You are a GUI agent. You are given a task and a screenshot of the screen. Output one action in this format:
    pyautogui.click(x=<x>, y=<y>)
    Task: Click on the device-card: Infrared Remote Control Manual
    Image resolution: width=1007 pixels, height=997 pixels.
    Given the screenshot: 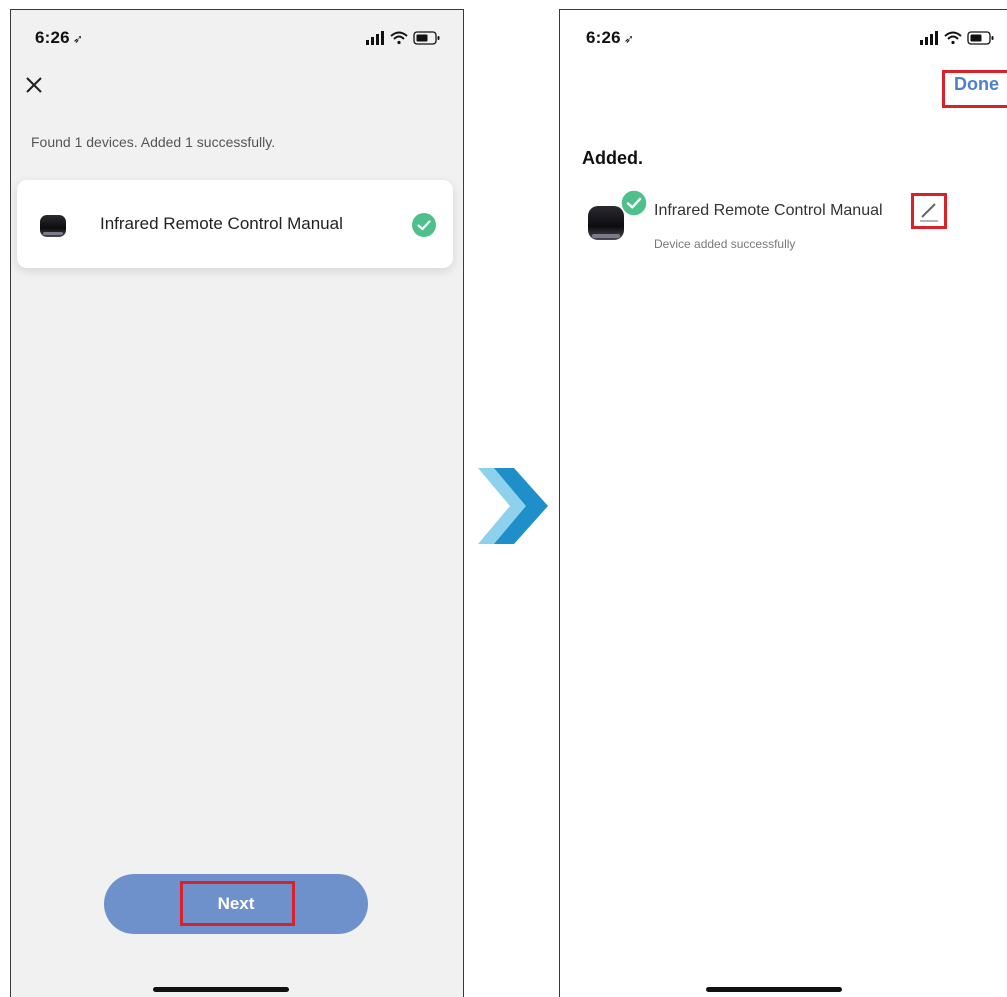 What is the action you would take?
    pyautogui.click(x=235, y=224)
    